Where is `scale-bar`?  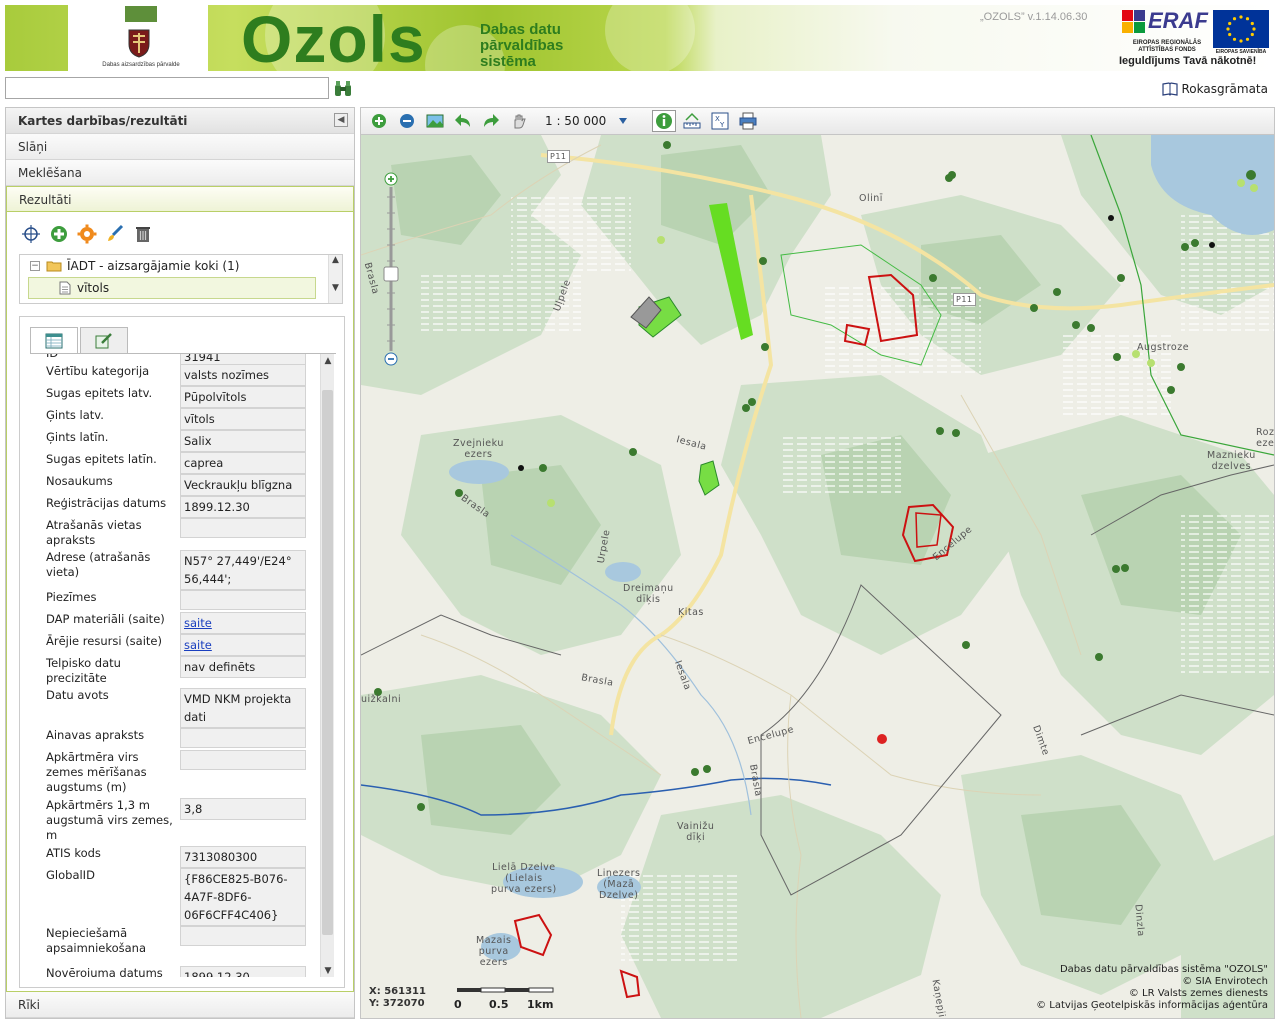 scale-bar is located at coordinates (505, 990).